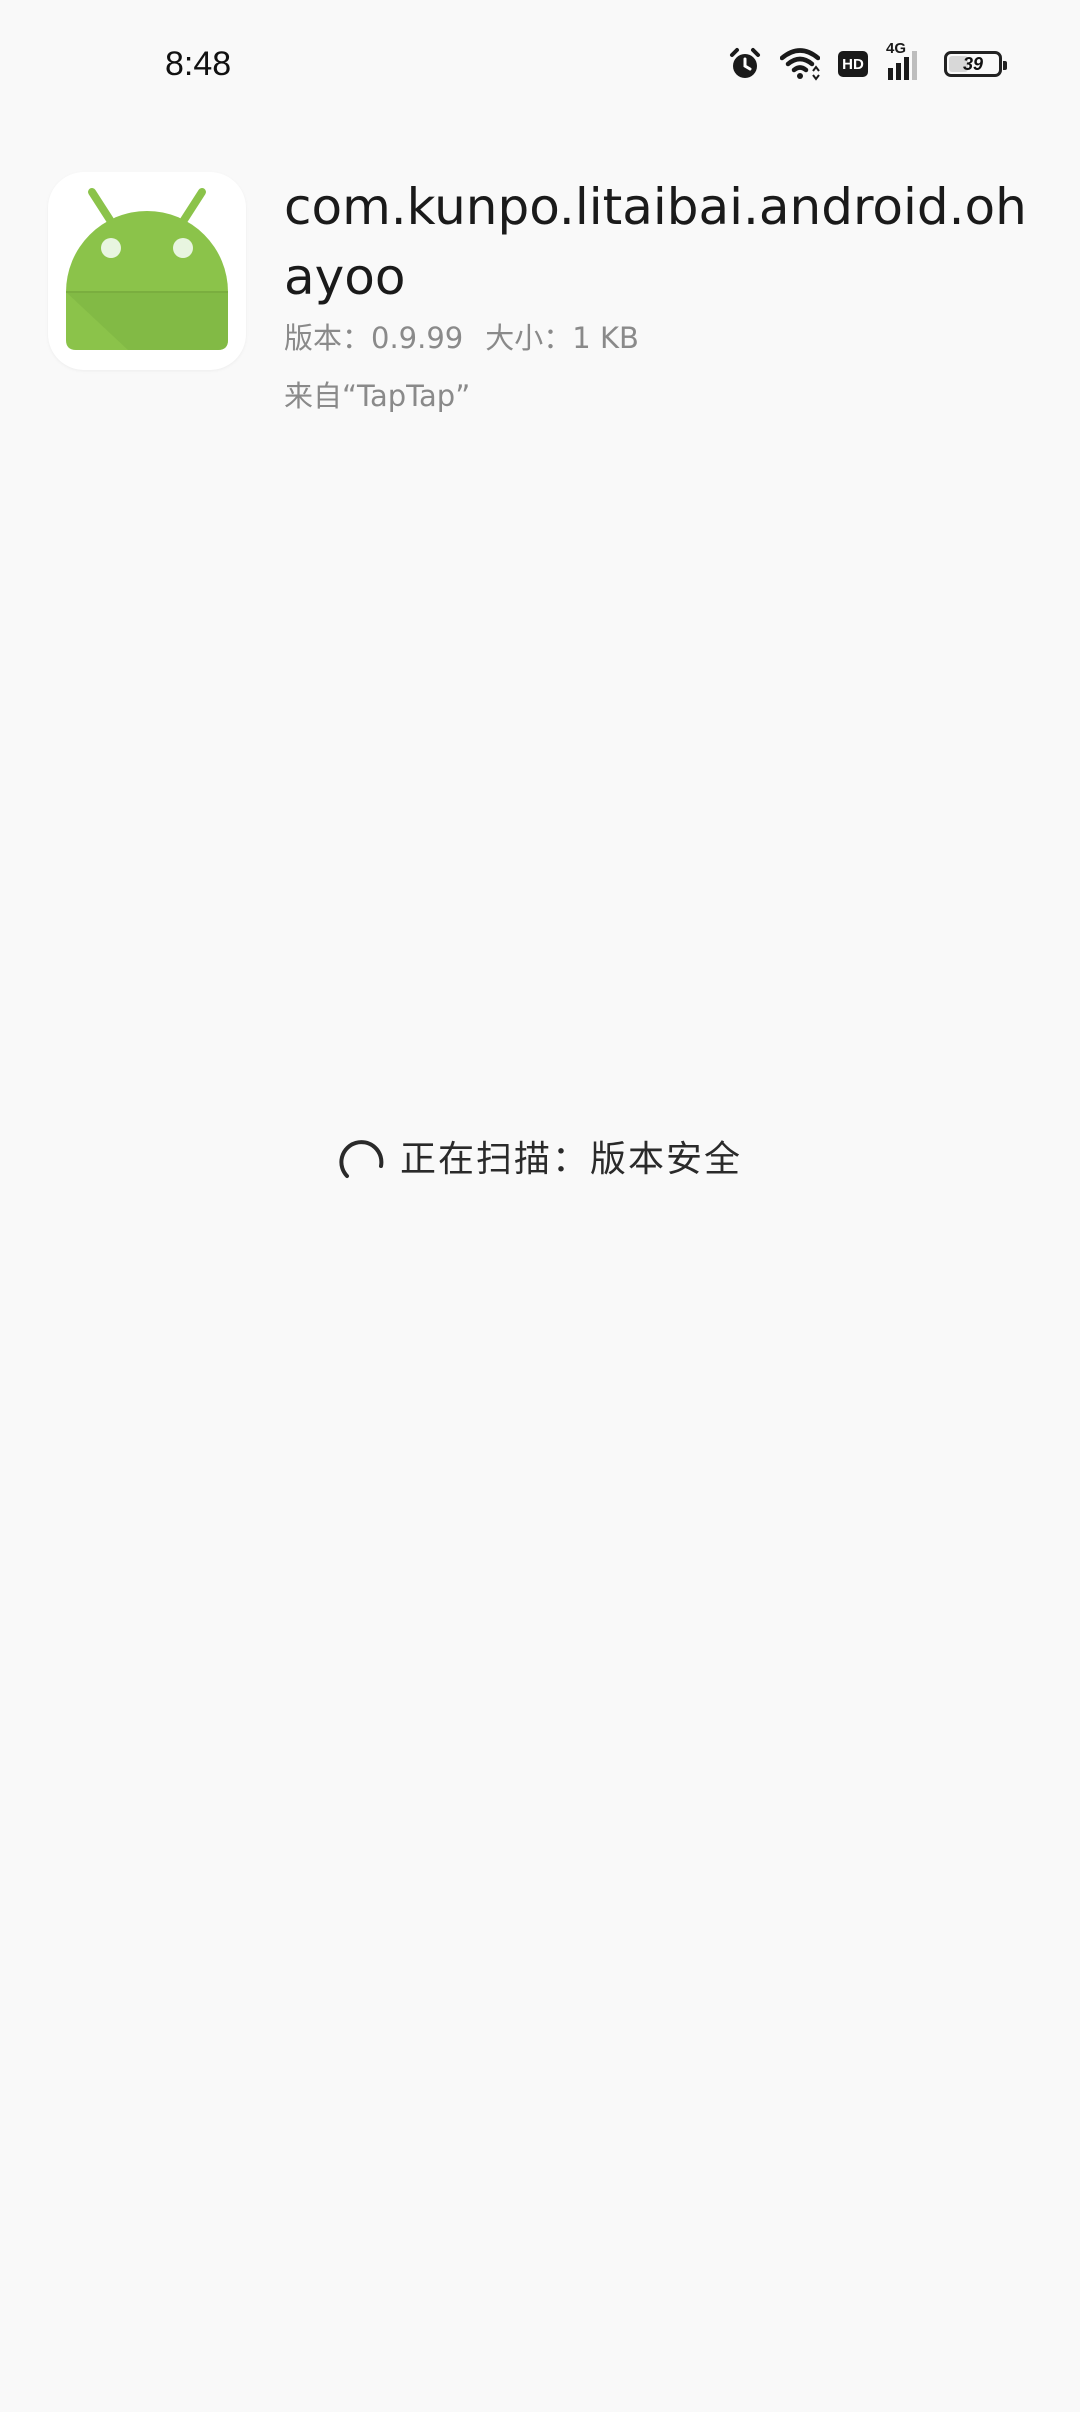 This screenshot has height=2412, width=1080. I want to click on scan-prefix: 正在扫描：, so click(494, 1159).